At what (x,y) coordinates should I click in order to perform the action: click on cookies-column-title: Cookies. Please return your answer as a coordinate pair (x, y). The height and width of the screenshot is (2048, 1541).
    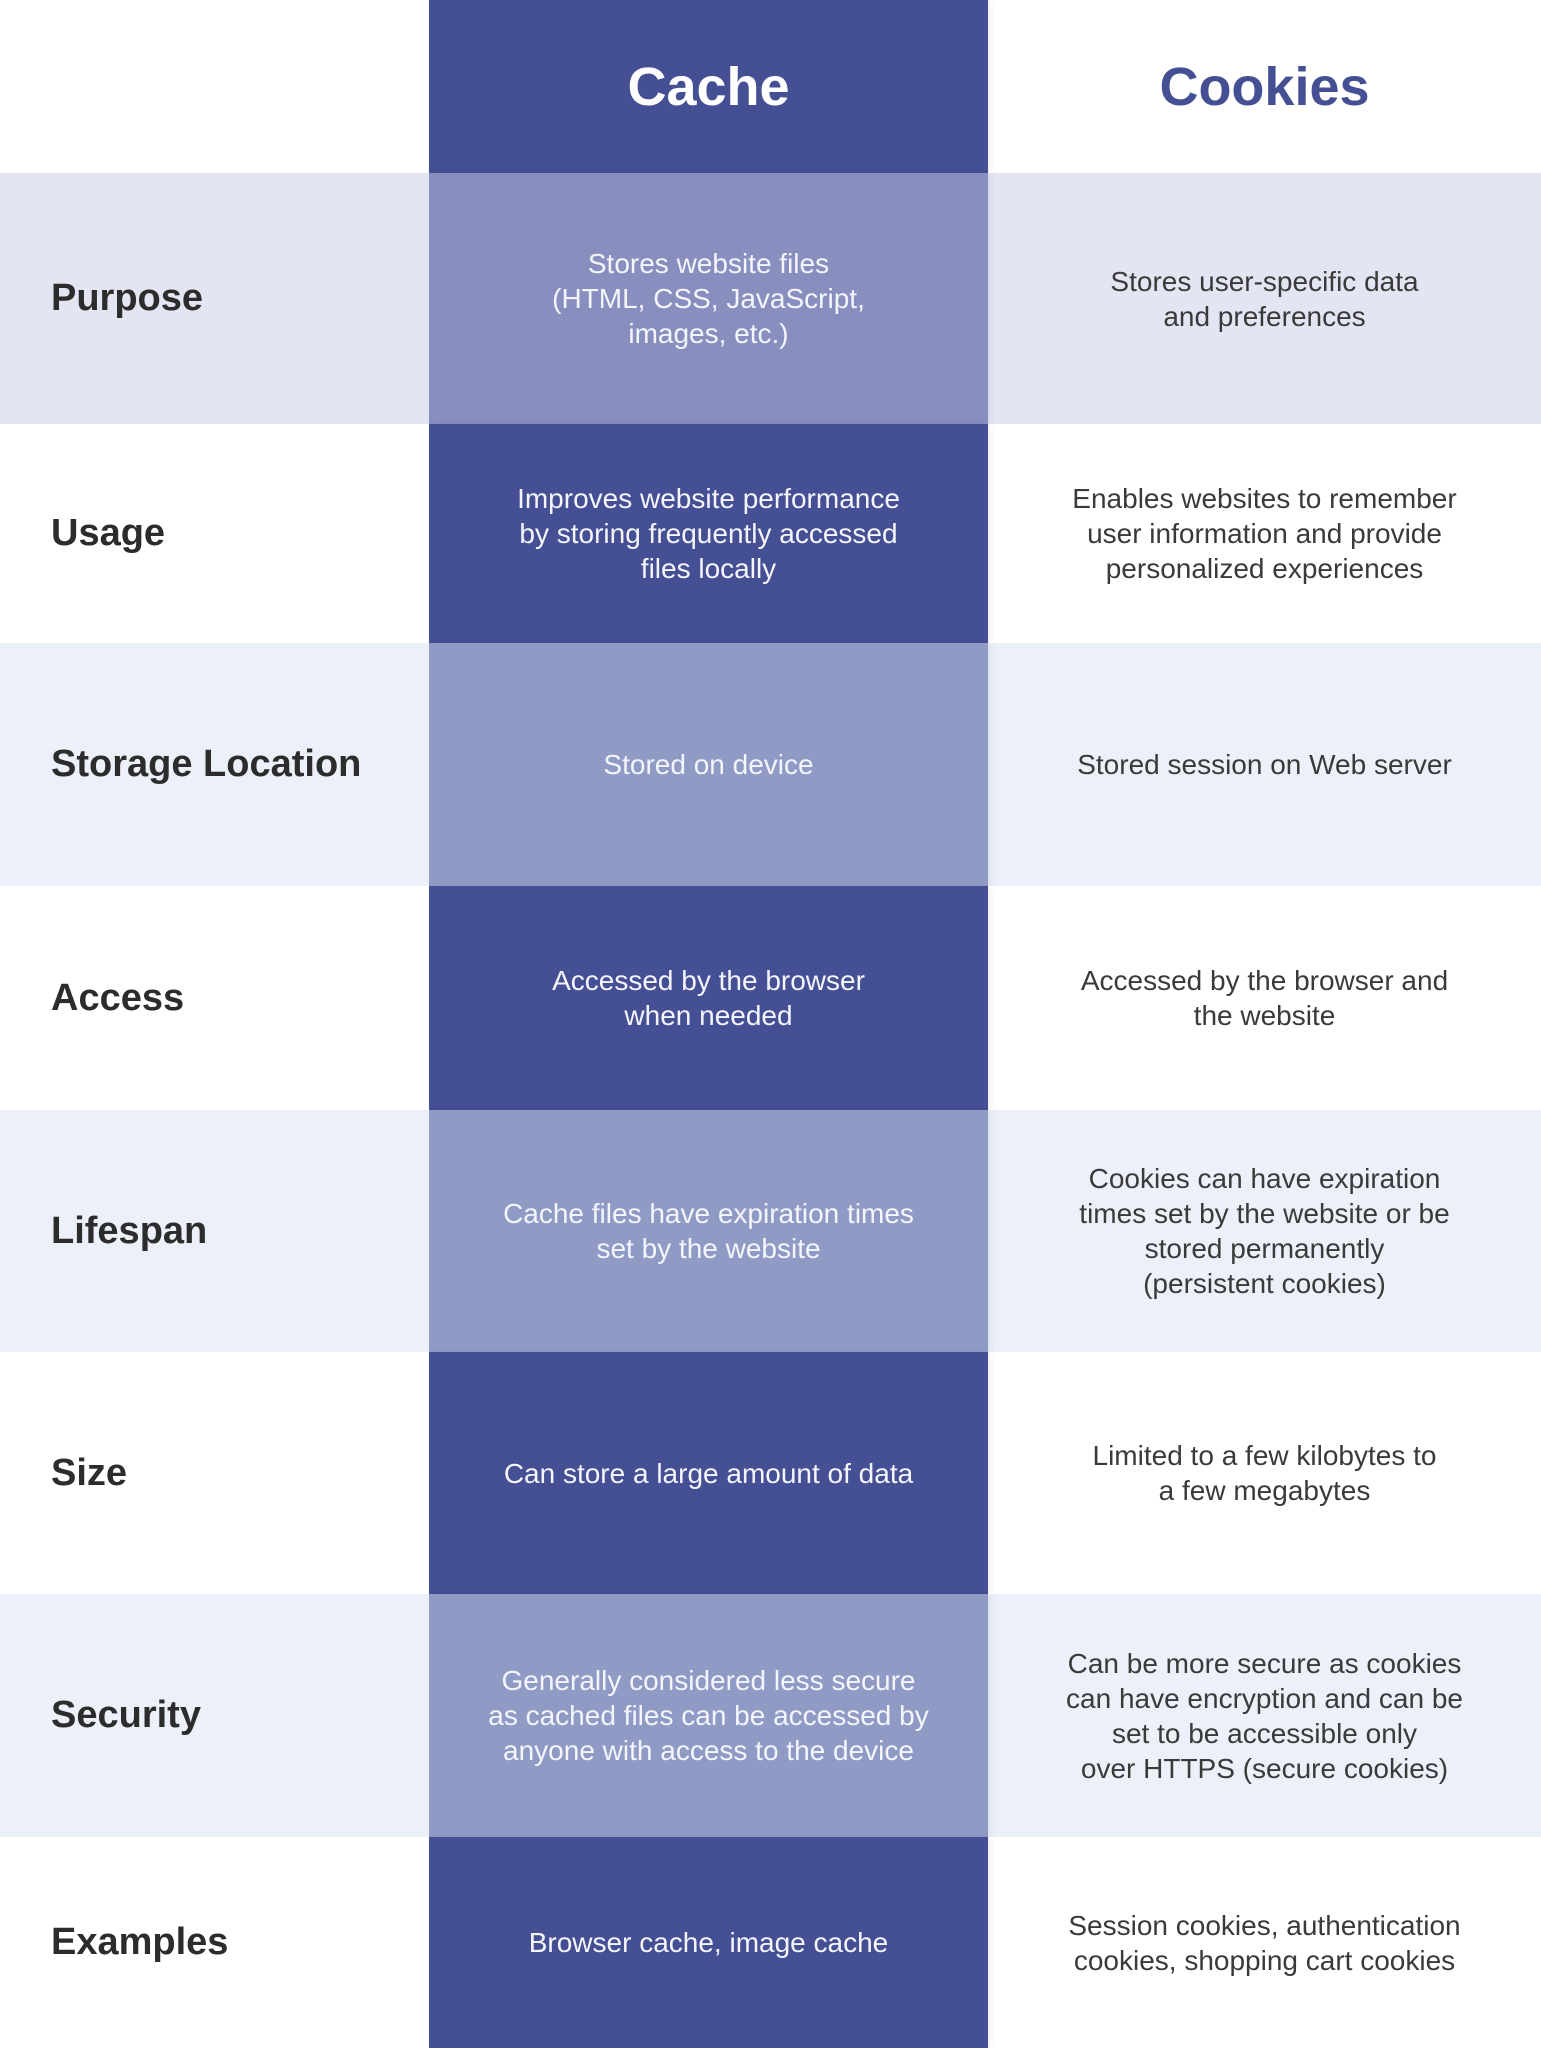
    Looking at the image, I should click on (1264, 86).